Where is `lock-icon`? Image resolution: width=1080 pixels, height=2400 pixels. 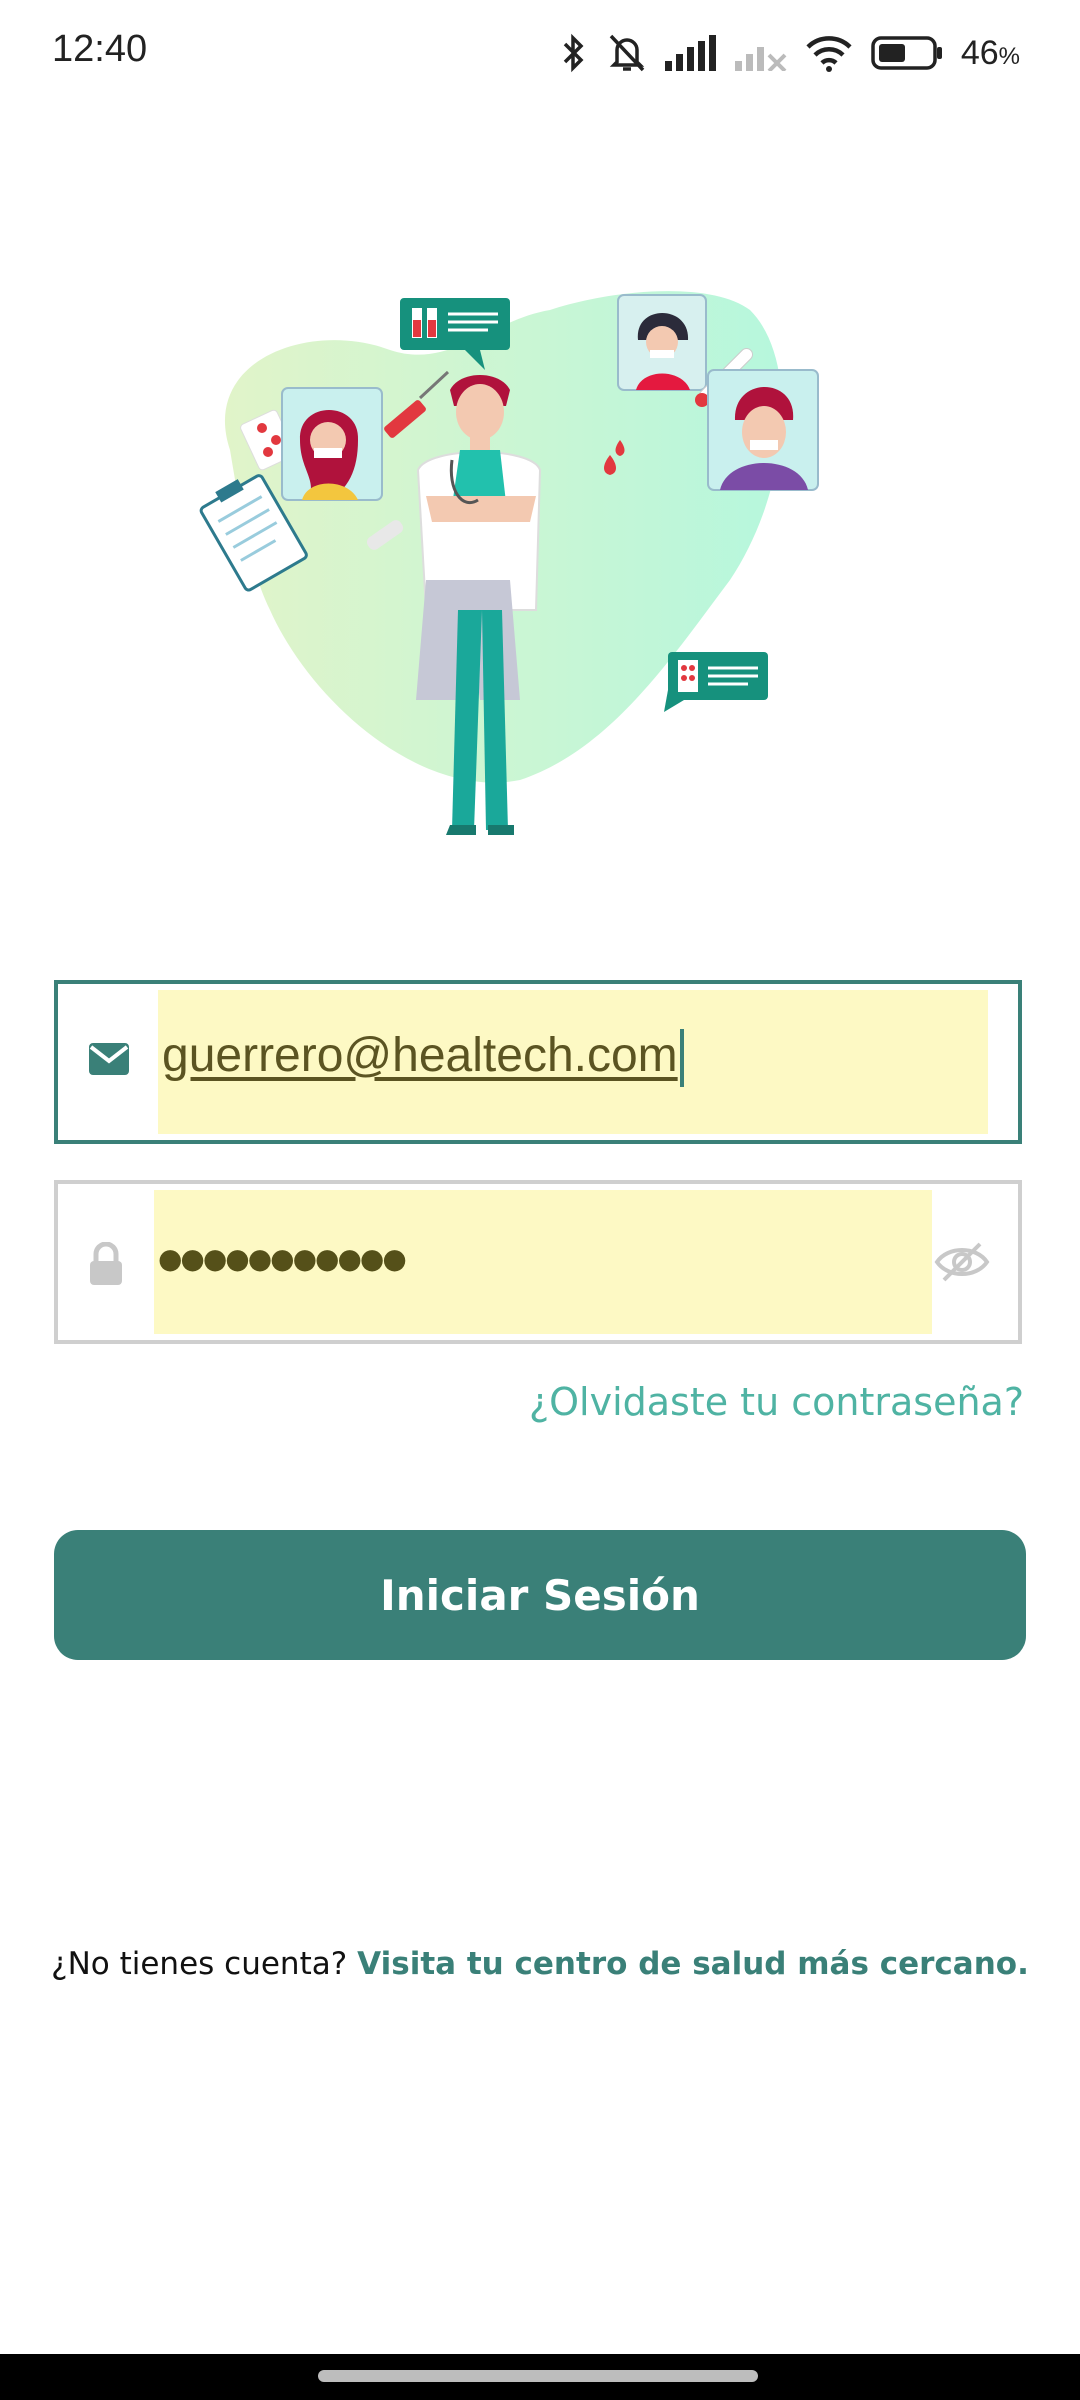
lock-icon is located at coordinates (106, 1263).